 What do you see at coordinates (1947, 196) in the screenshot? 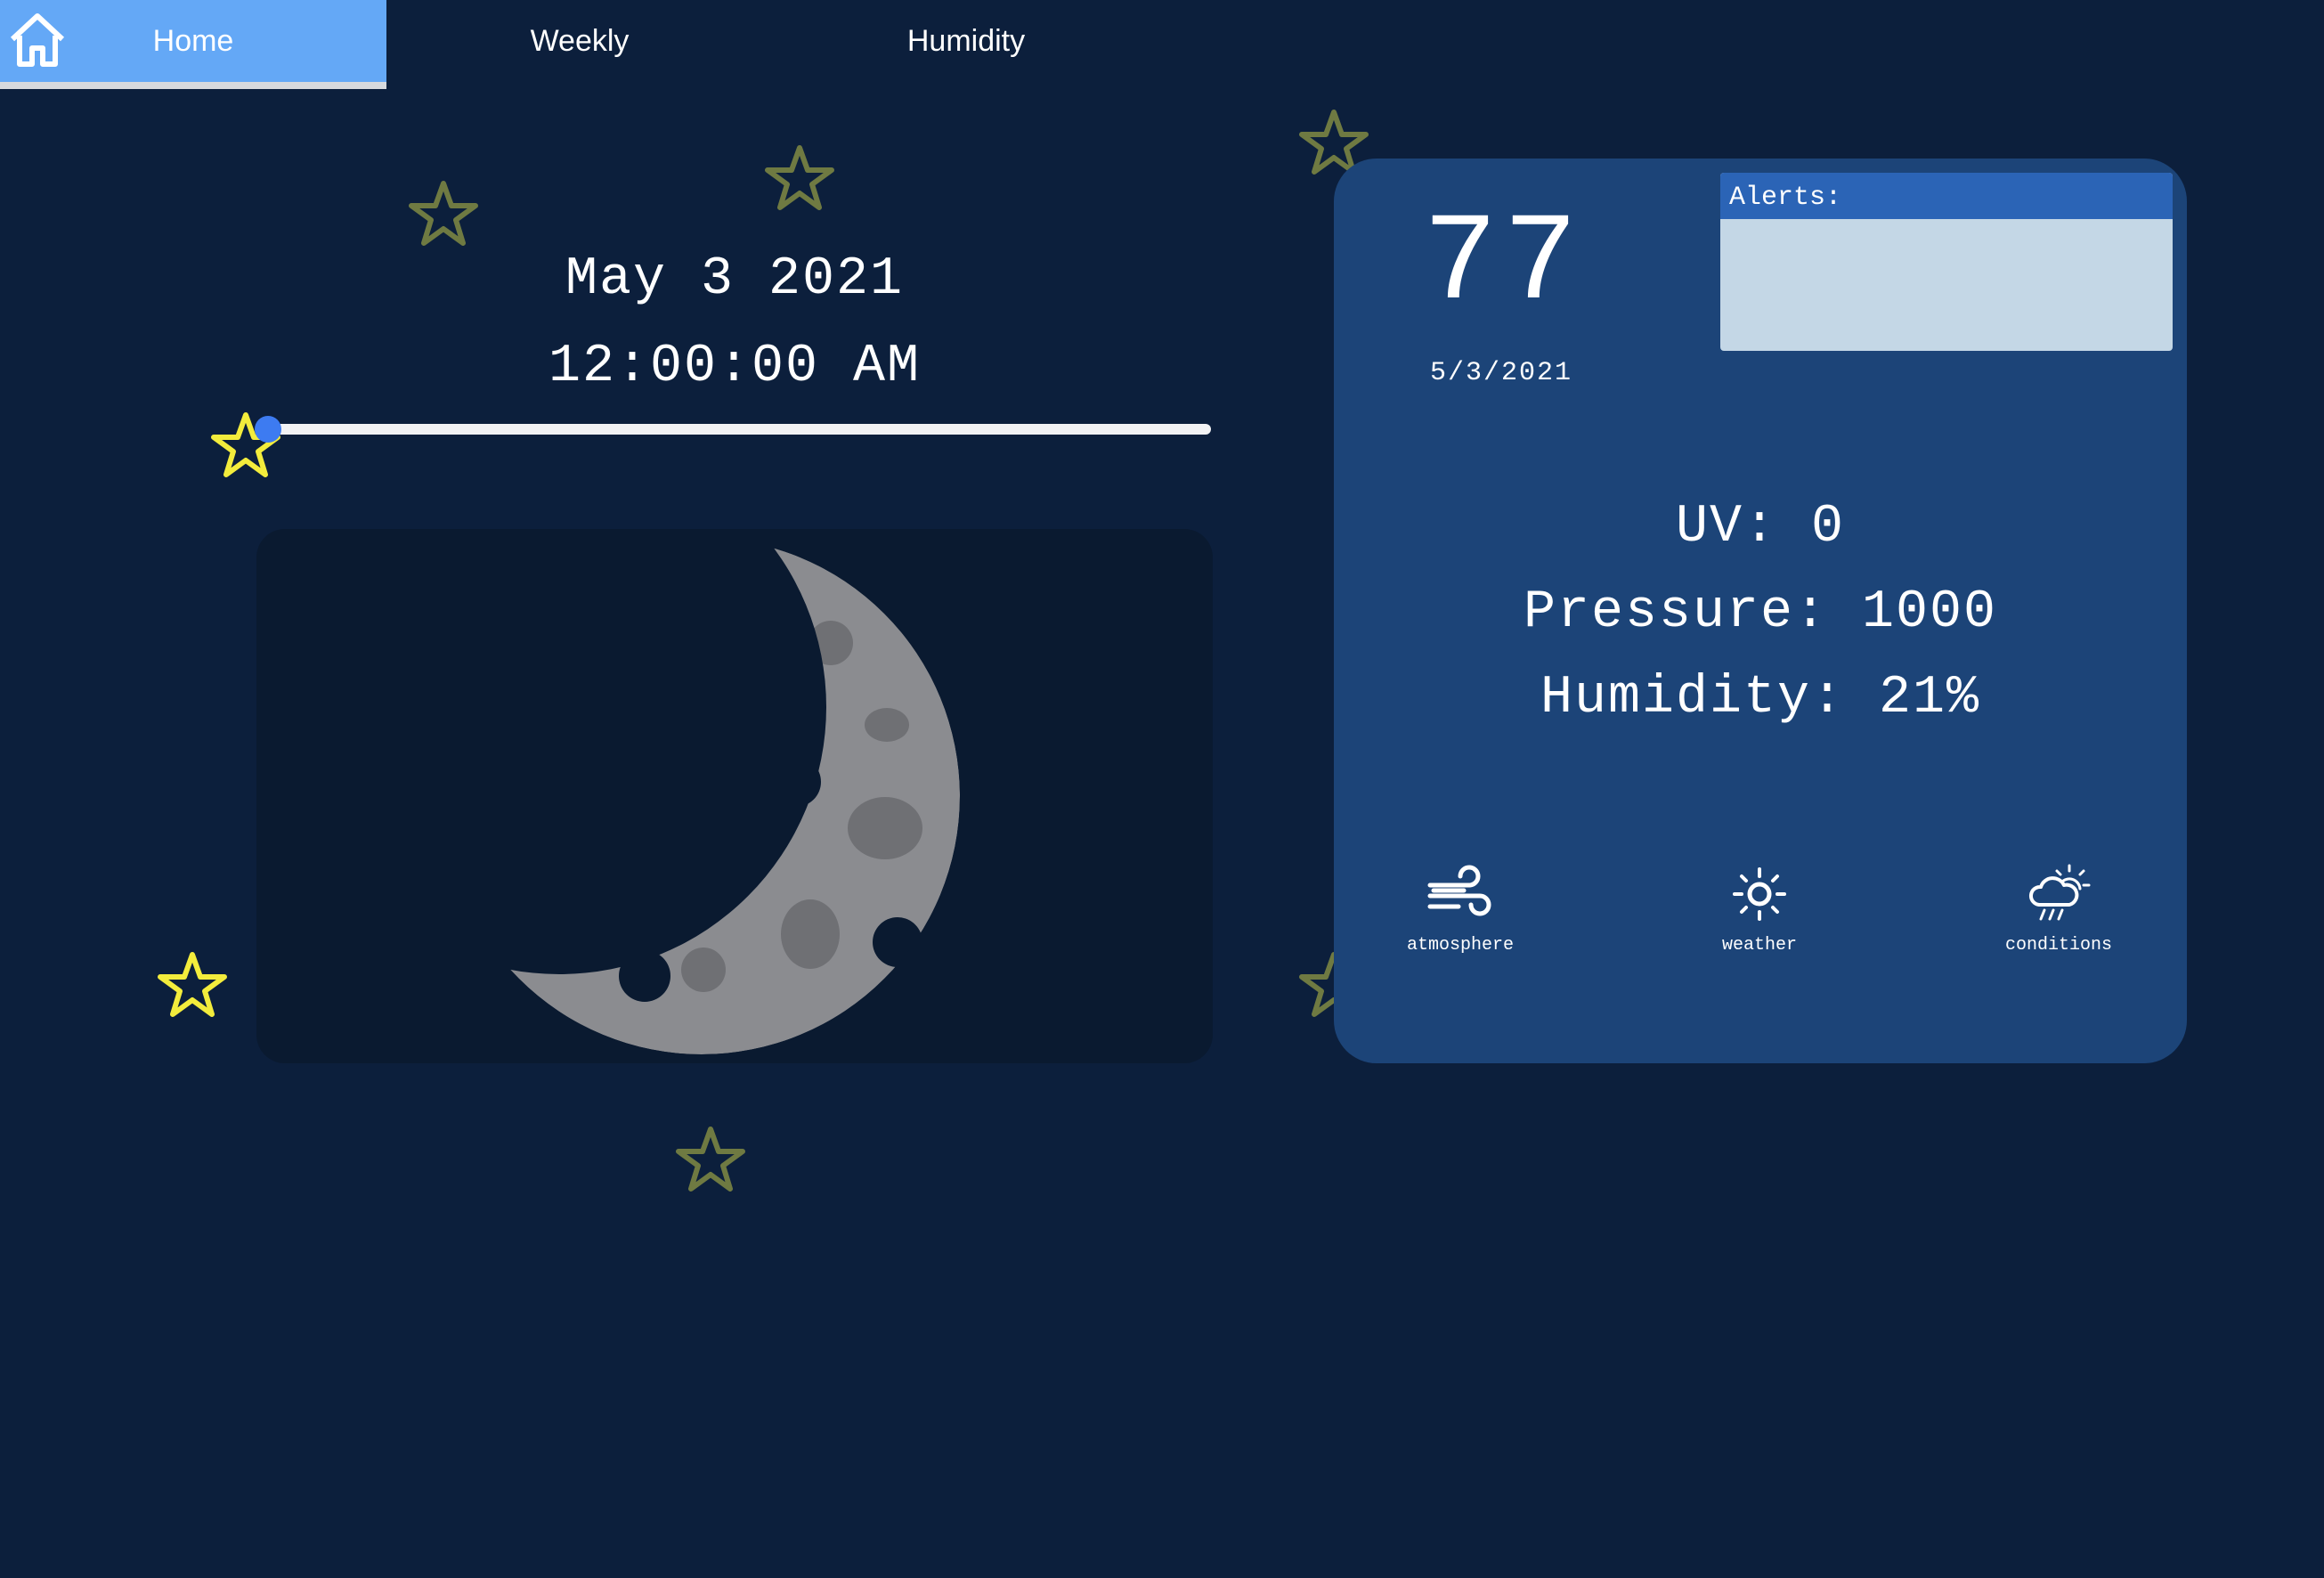
I see `alerts-header: Alerts:` at bounding box center [1947, 196].